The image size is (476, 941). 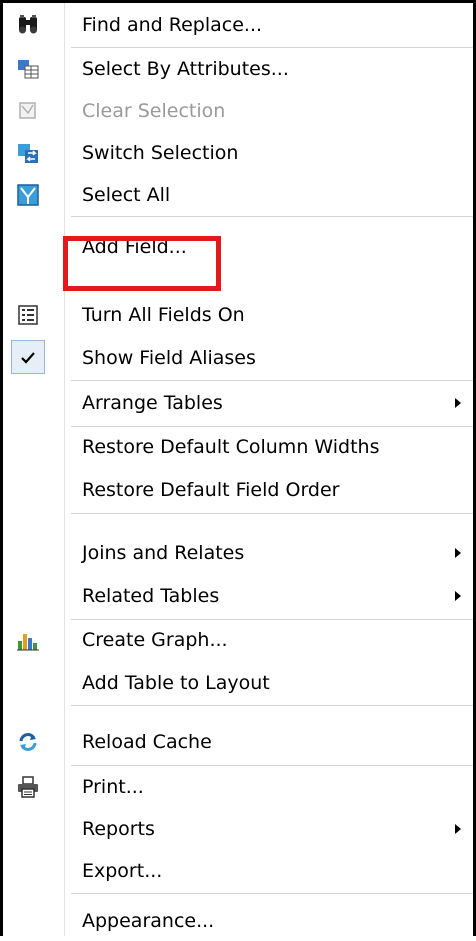 What do you see at coordinates (28, 153) in the screenshot?
I see `switch-selection-icon` at bounding box center [28, 153].